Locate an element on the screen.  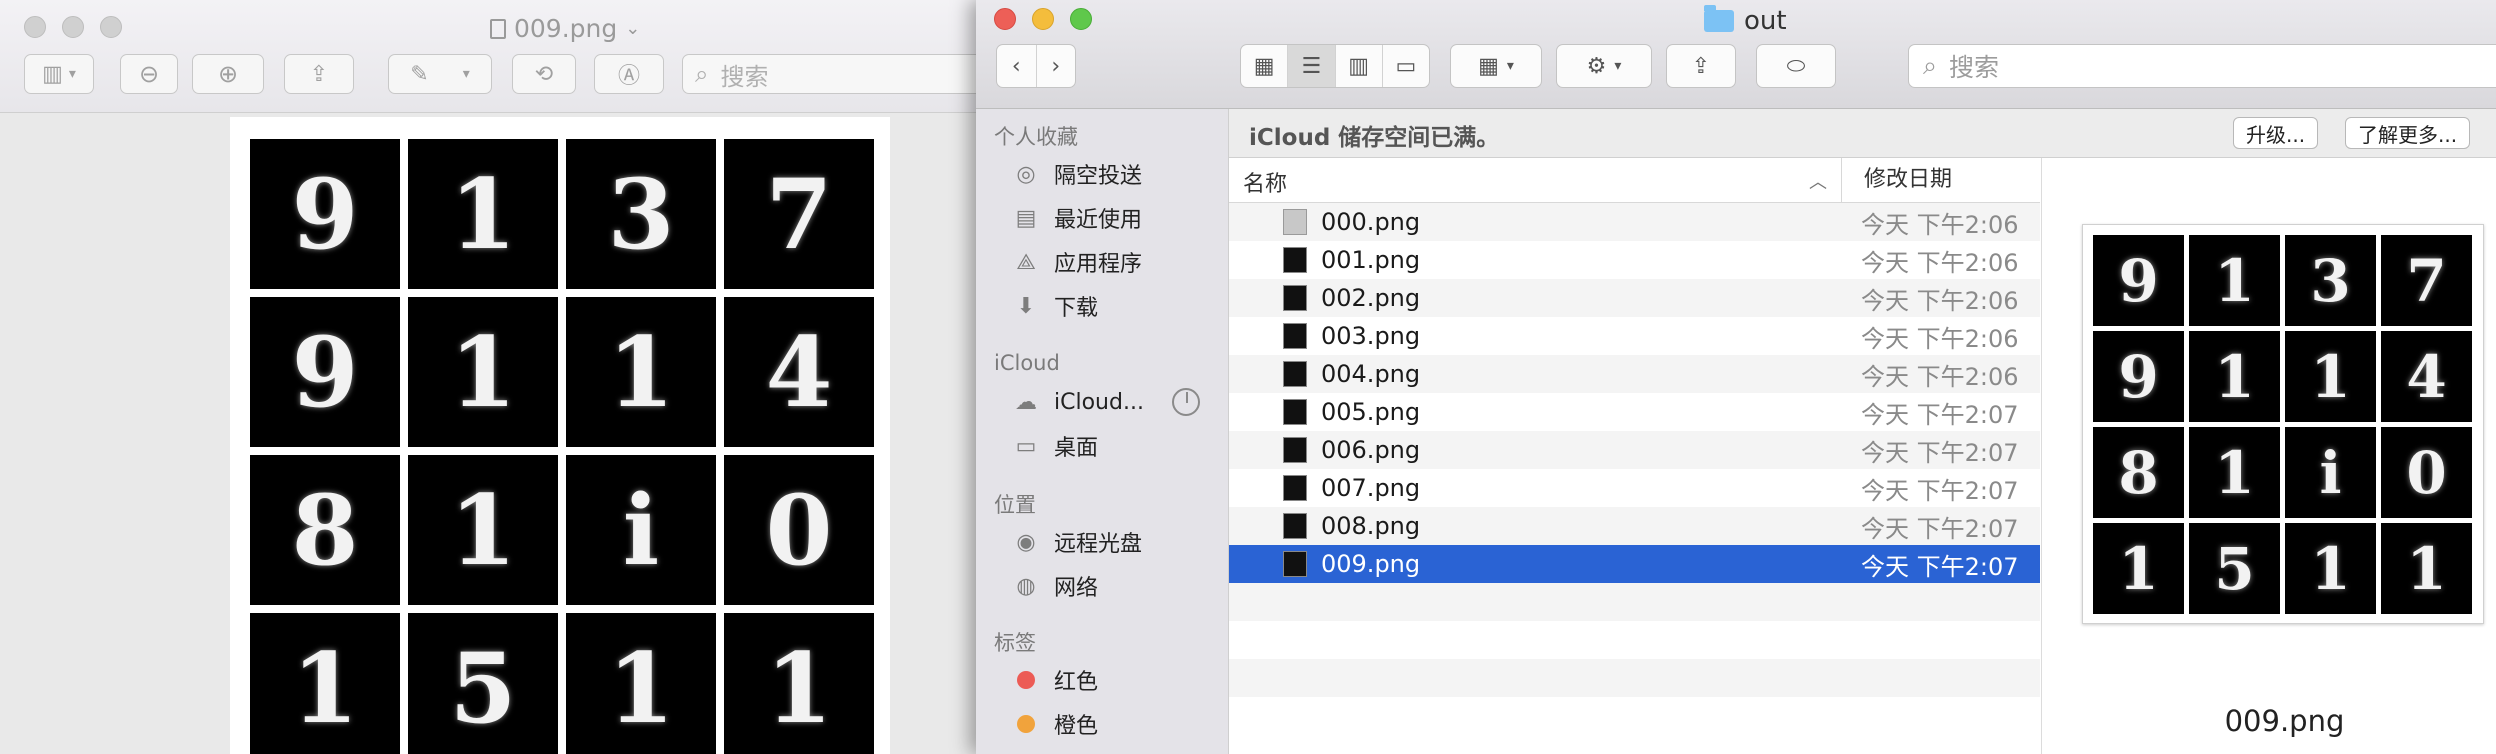
icon-view-button: ▦ is located at coordinates (1265, 66).